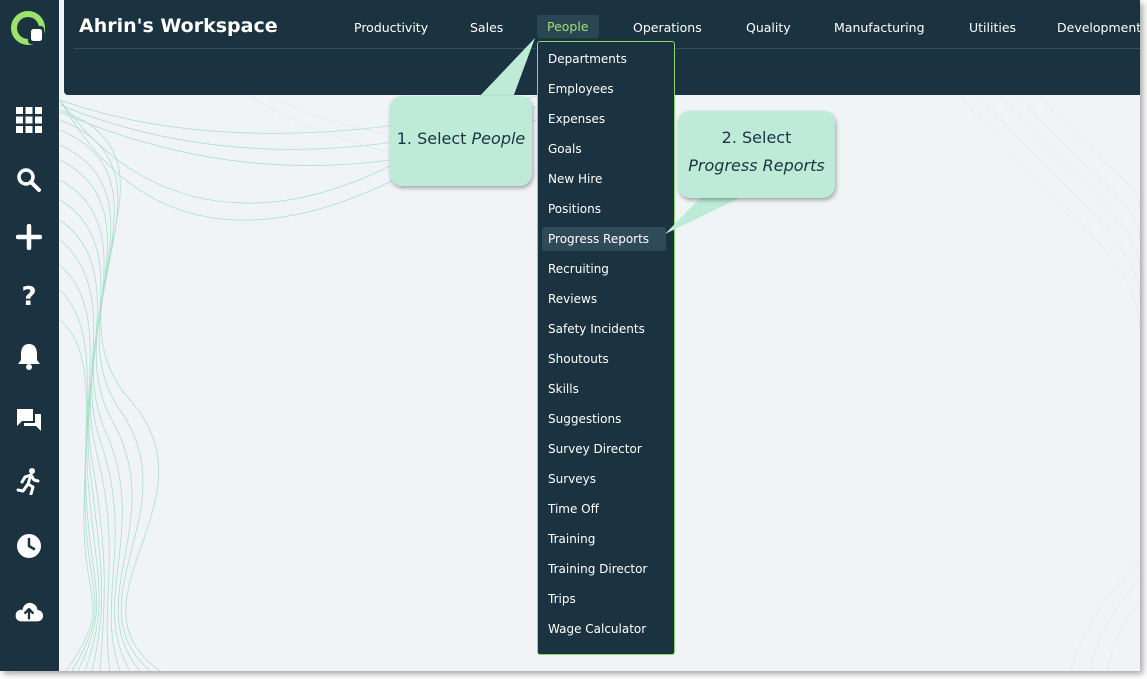 This screenshot has width=1147, height=679. I want to click on chat-icon, so click(29, 420).